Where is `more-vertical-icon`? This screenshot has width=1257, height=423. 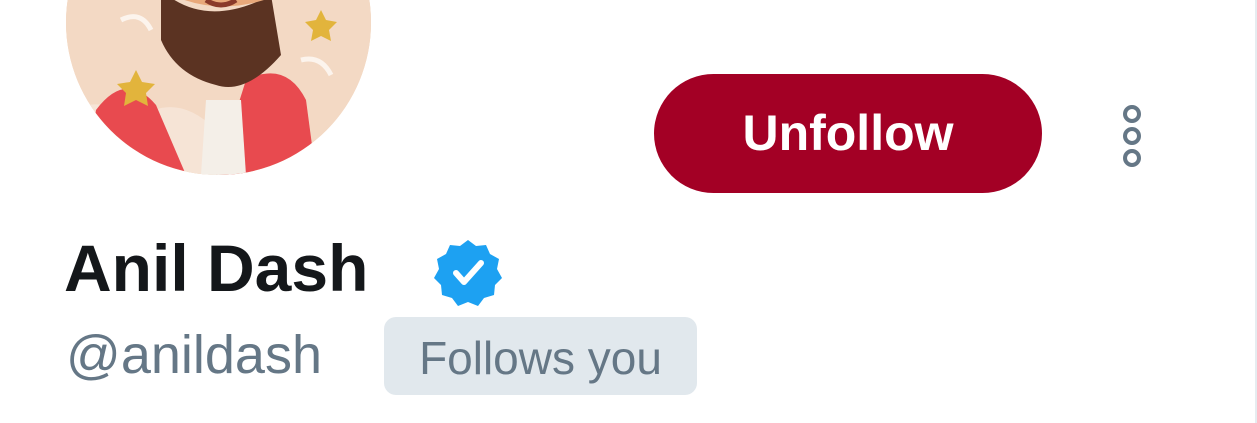
more-vertical-icon is located at coordinates (1132, 136).